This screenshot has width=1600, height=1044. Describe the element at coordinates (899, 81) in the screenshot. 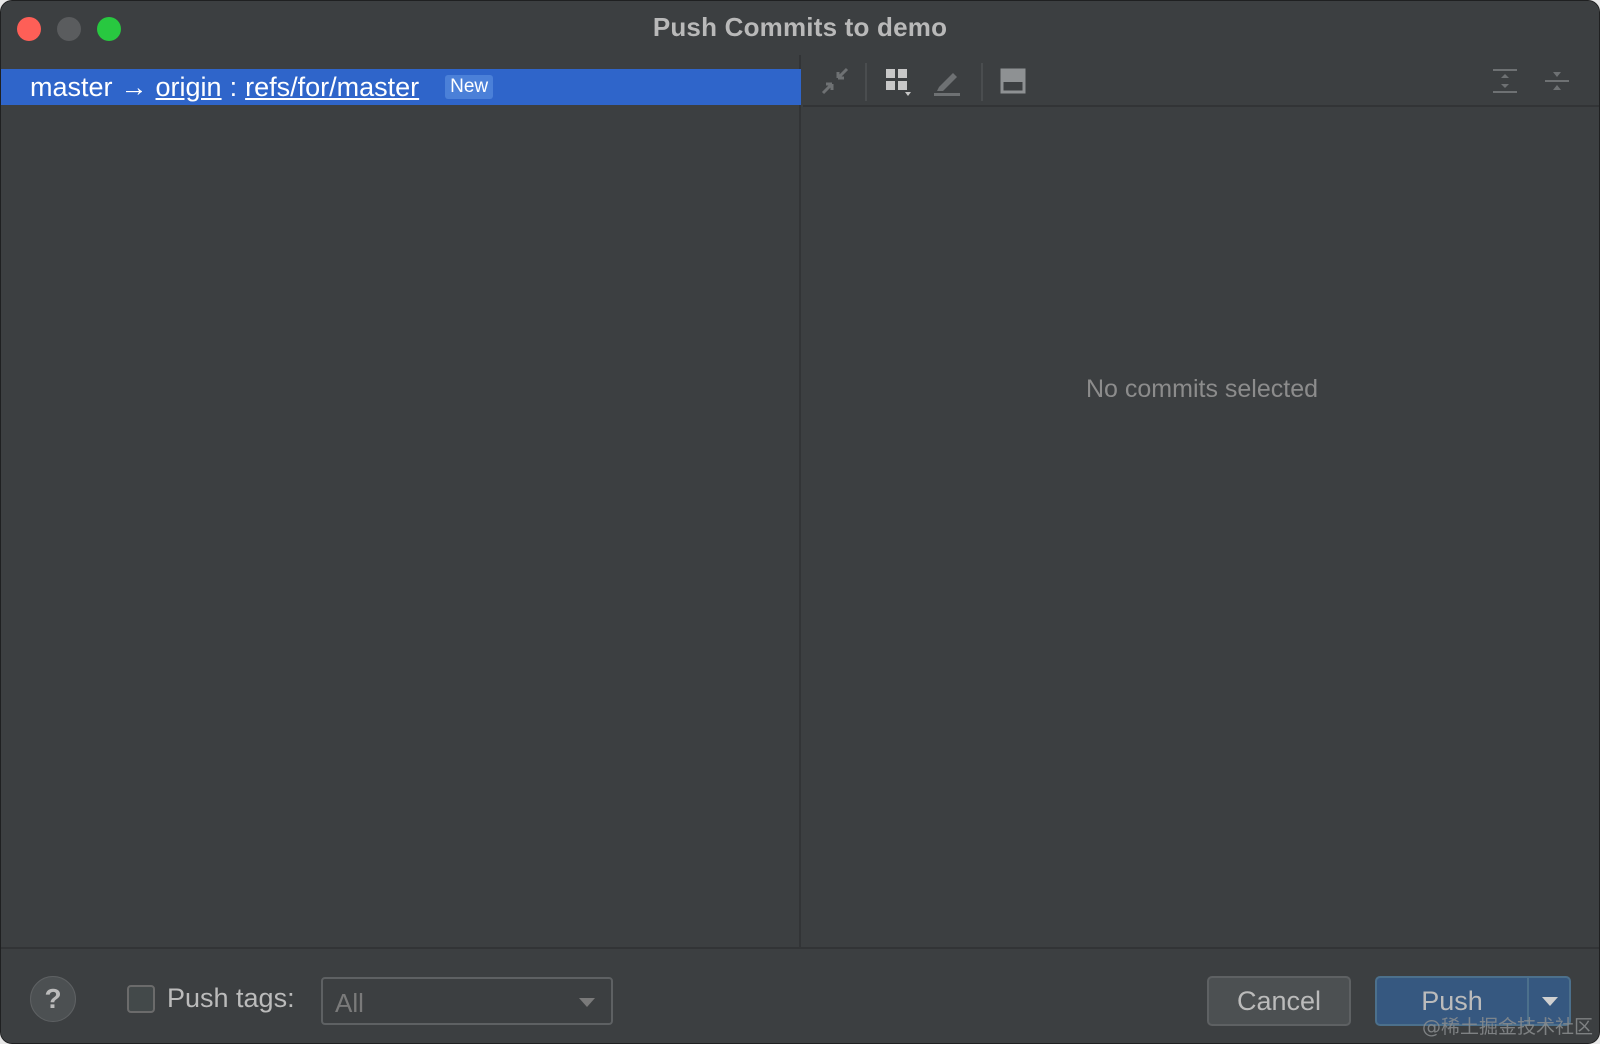

I see `group-by-icon` at that location.